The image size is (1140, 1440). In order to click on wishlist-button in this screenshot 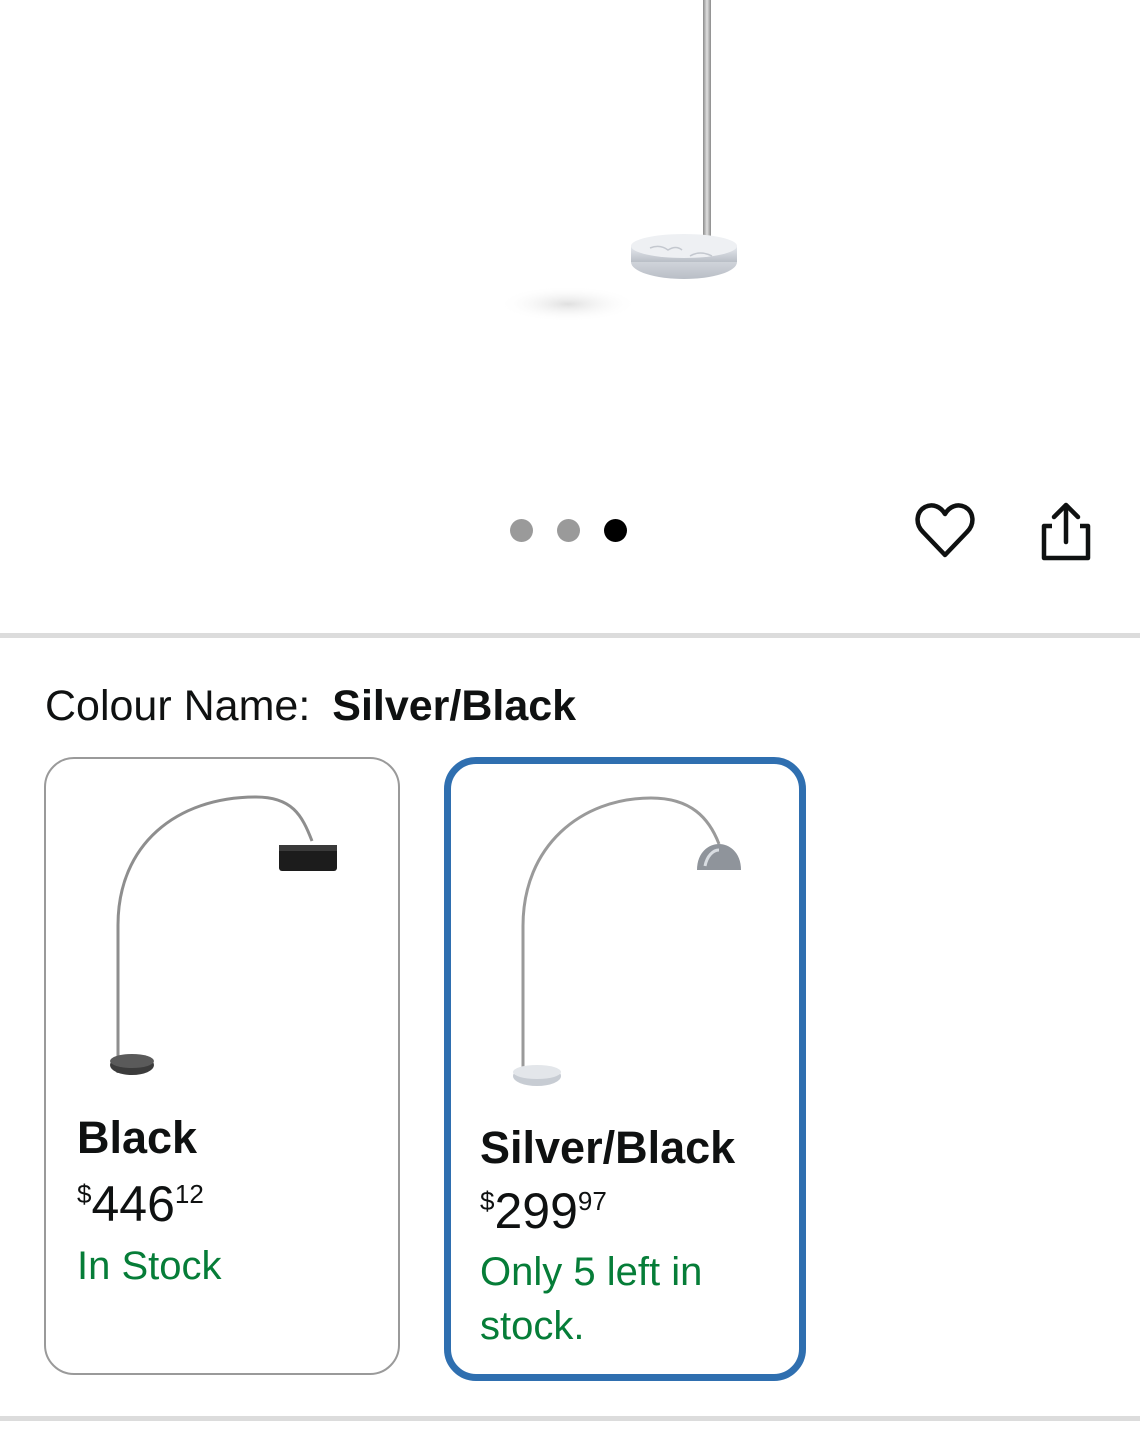, I will do `click(945, 531)`.